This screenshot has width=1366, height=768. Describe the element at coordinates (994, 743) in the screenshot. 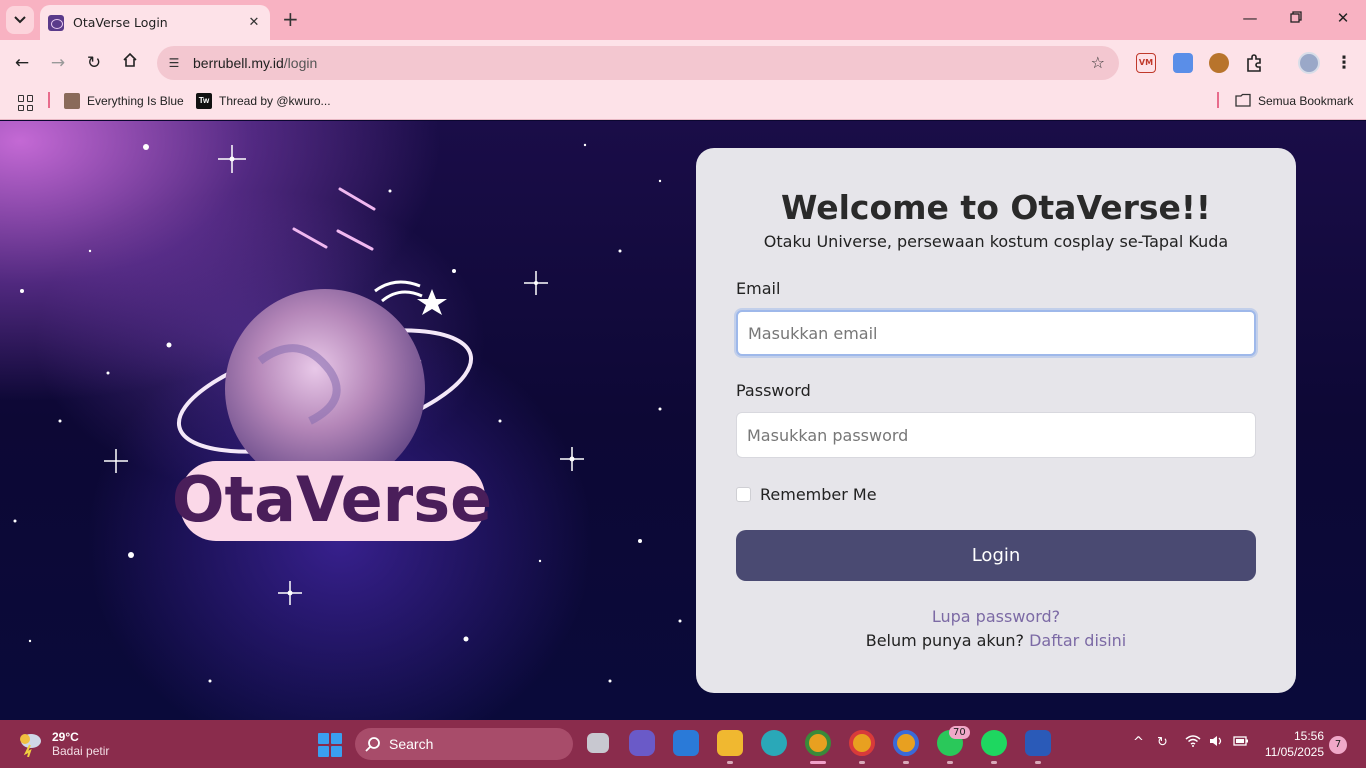

I see `spotify-icon` at that location.